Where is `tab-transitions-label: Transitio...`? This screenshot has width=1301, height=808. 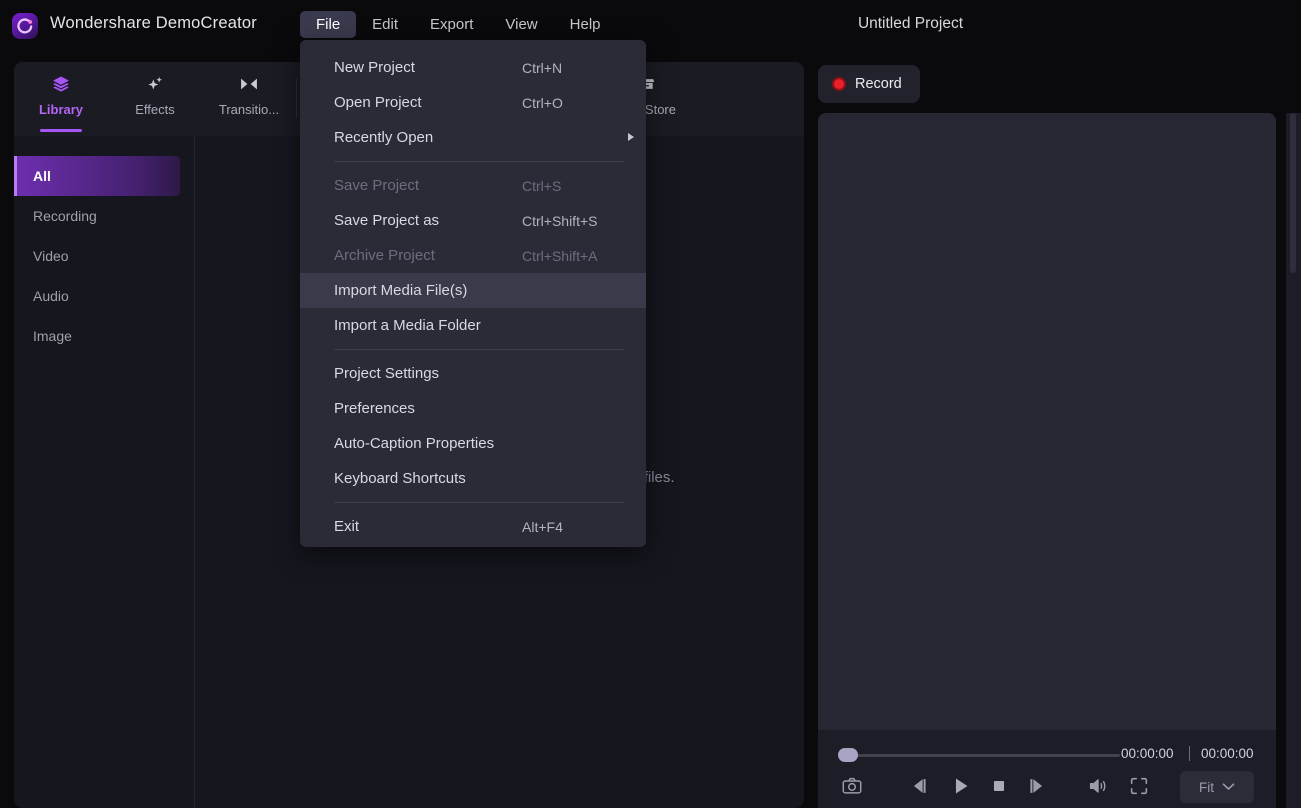 tab-transitions-label: Transitio... is located at coordinates (249, 109).